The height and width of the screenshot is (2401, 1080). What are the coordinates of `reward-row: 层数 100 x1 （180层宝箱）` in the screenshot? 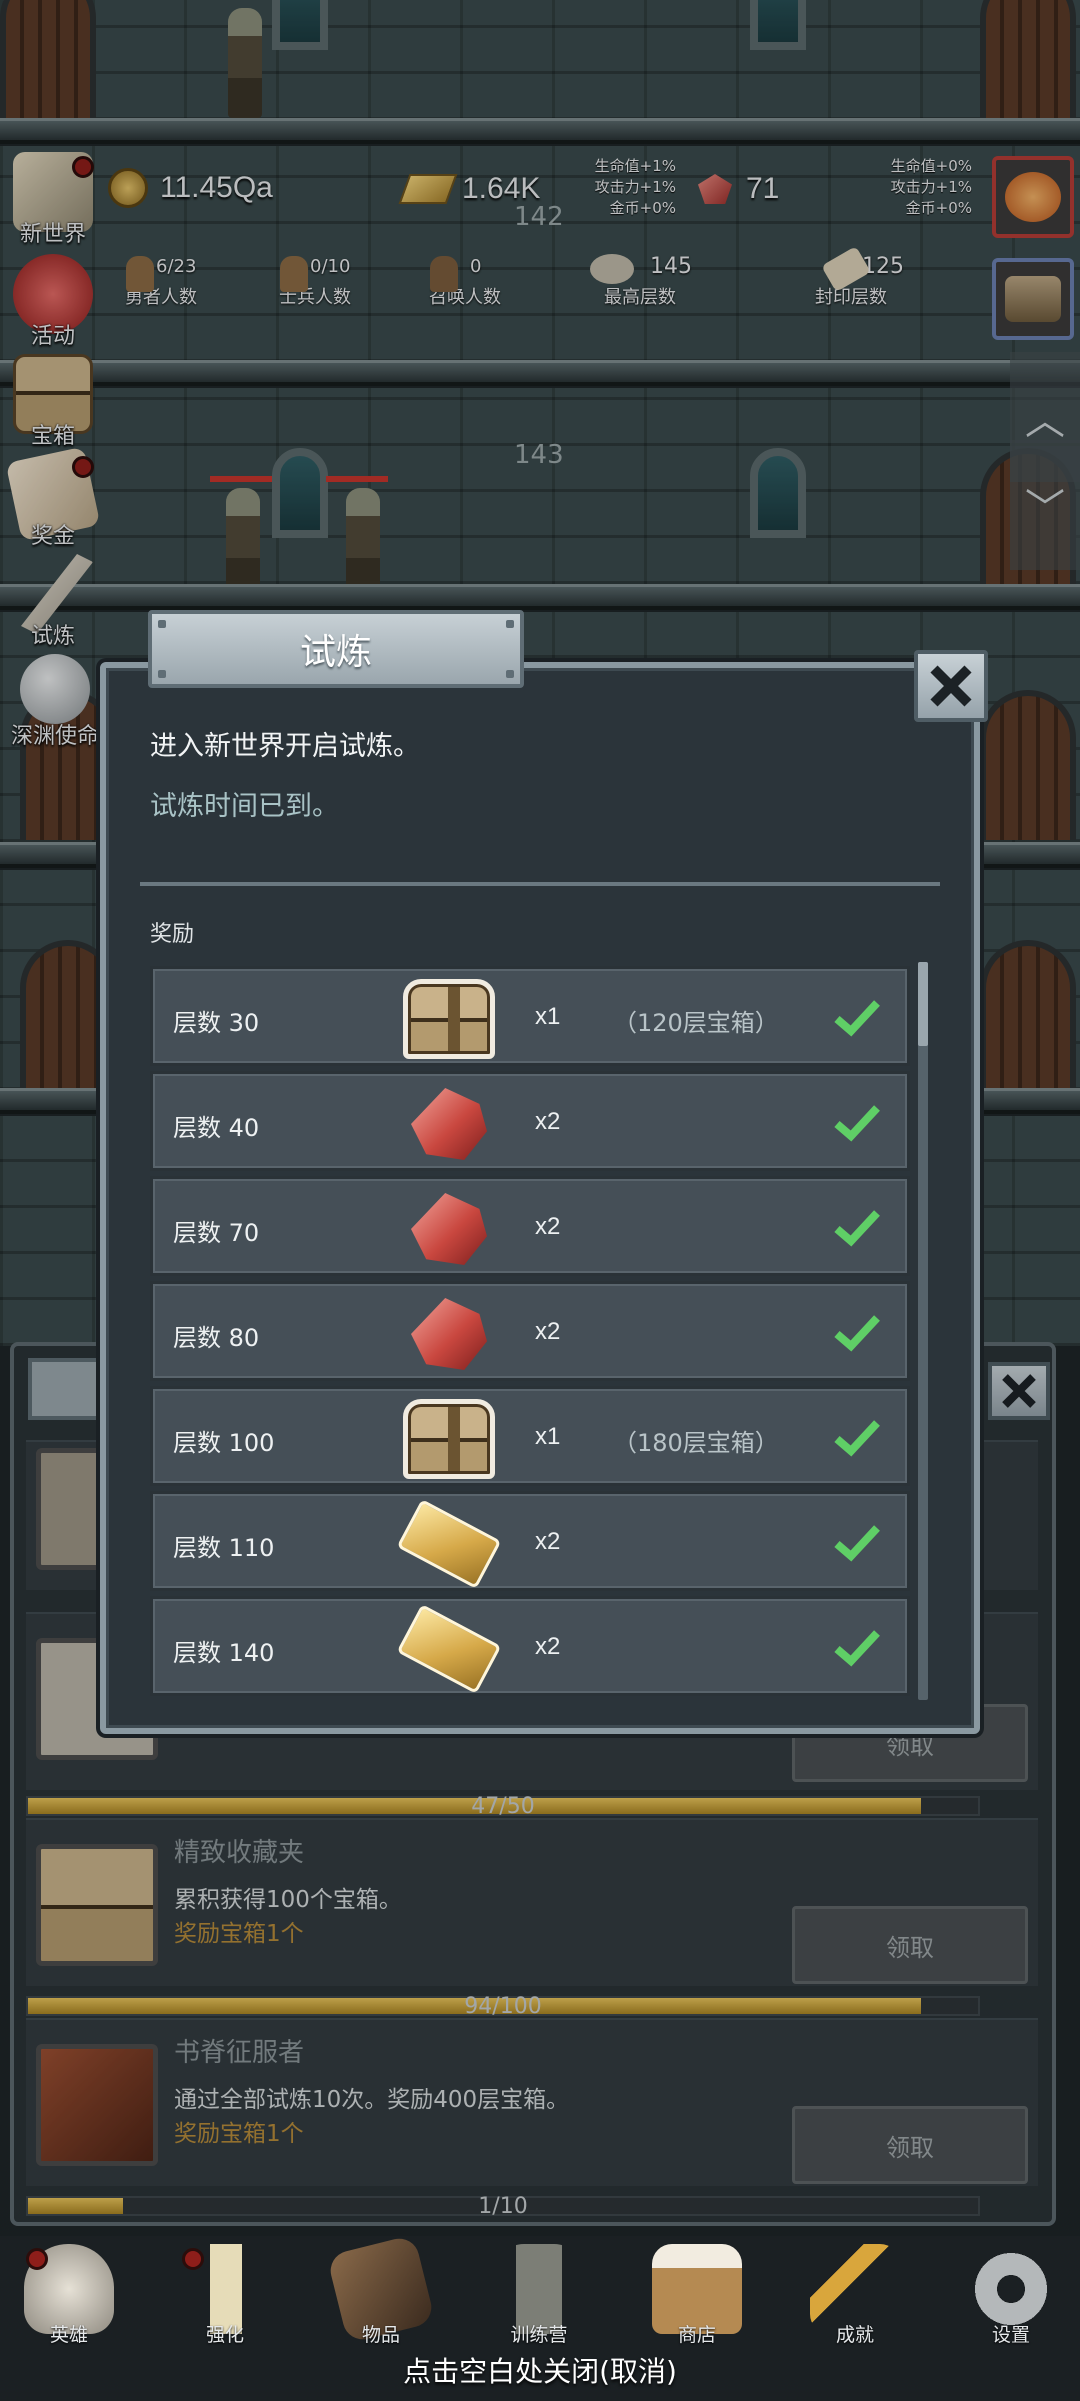 It's located at (530, 1436).